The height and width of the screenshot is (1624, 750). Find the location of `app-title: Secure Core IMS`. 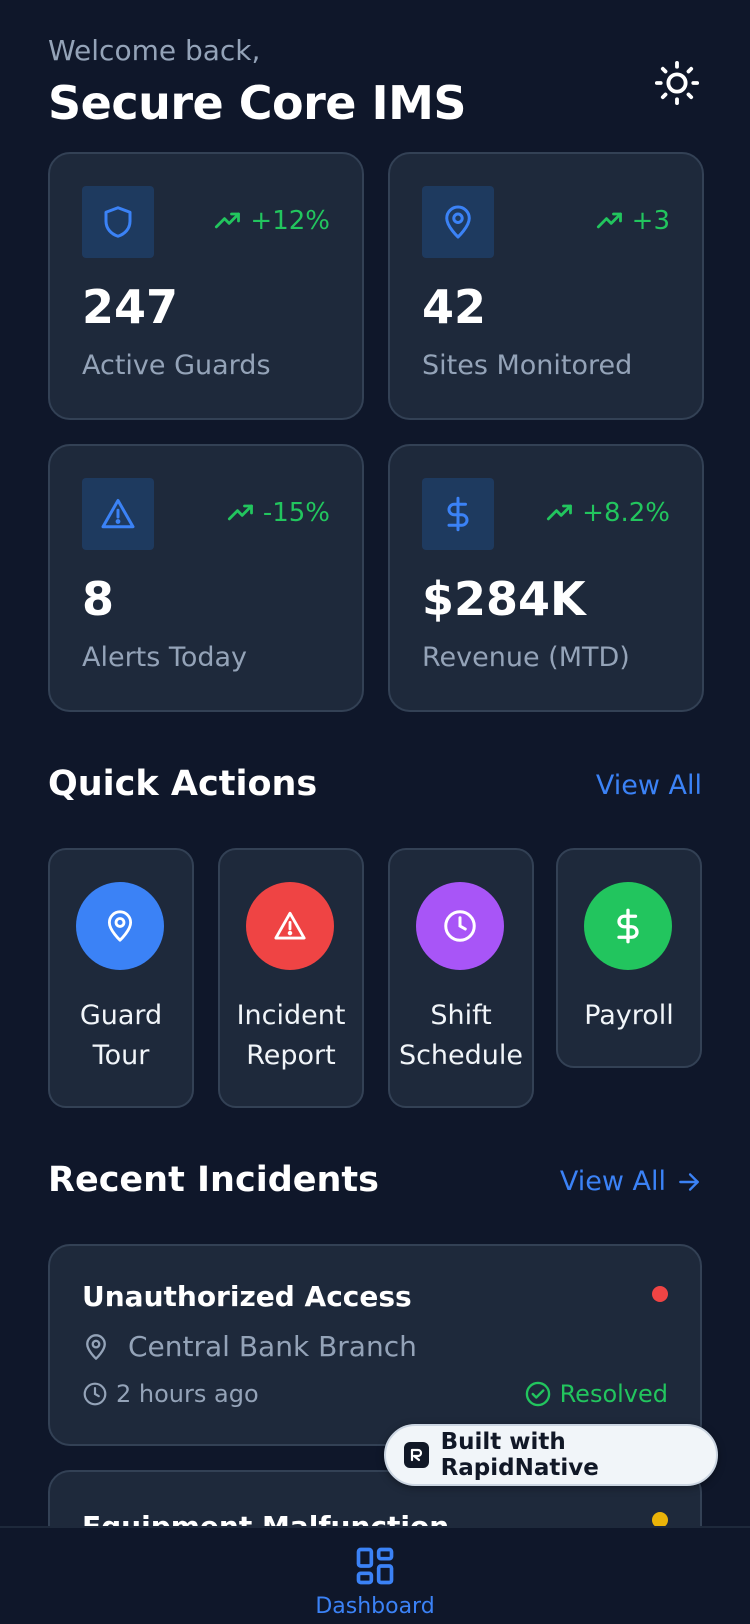

app-title: Secure Core IMS is located at coordinates (257, 103).